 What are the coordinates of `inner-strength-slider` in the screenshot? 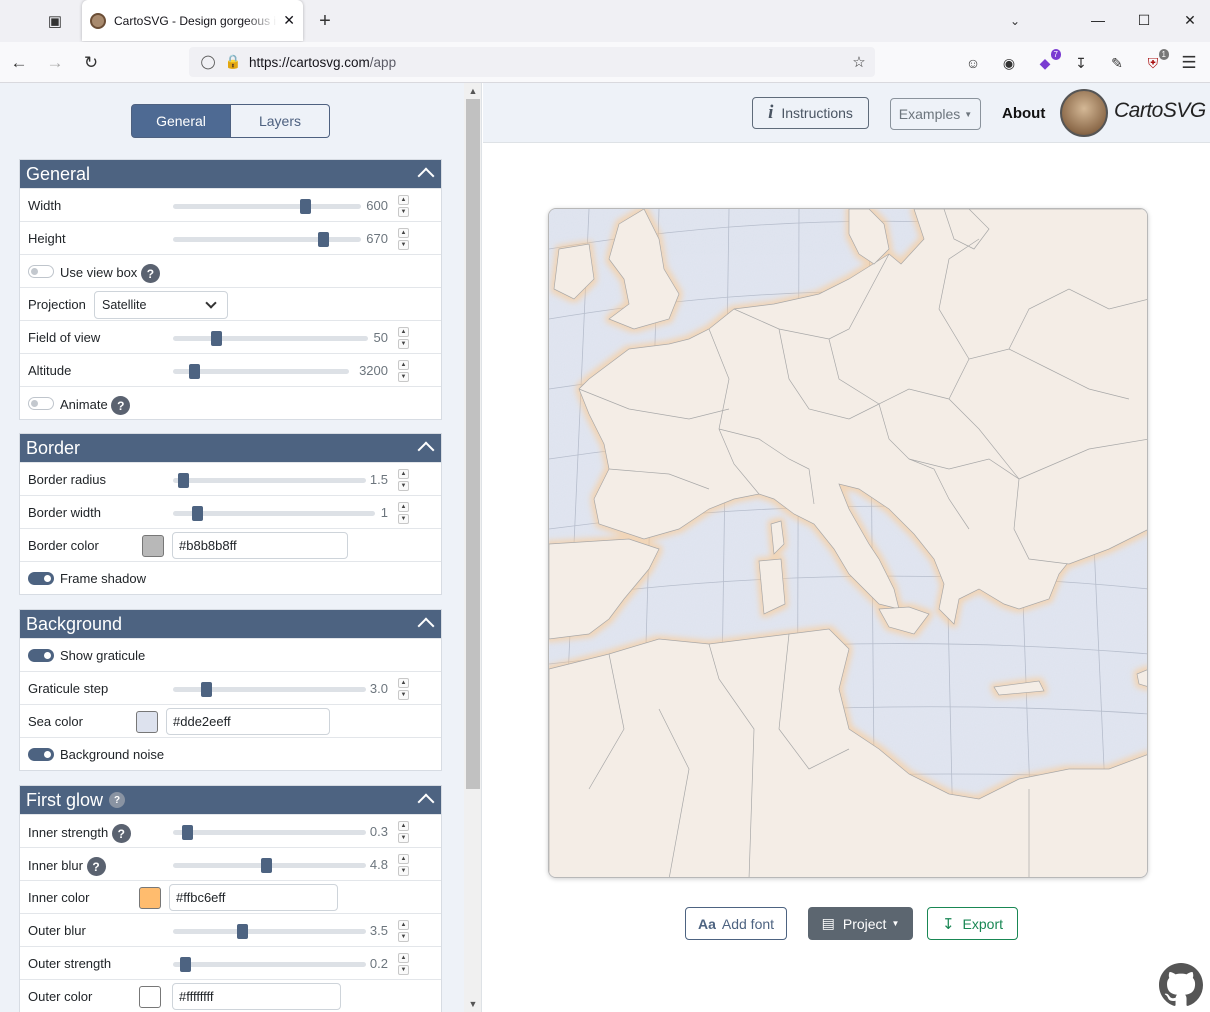 It's located at (269, 832).